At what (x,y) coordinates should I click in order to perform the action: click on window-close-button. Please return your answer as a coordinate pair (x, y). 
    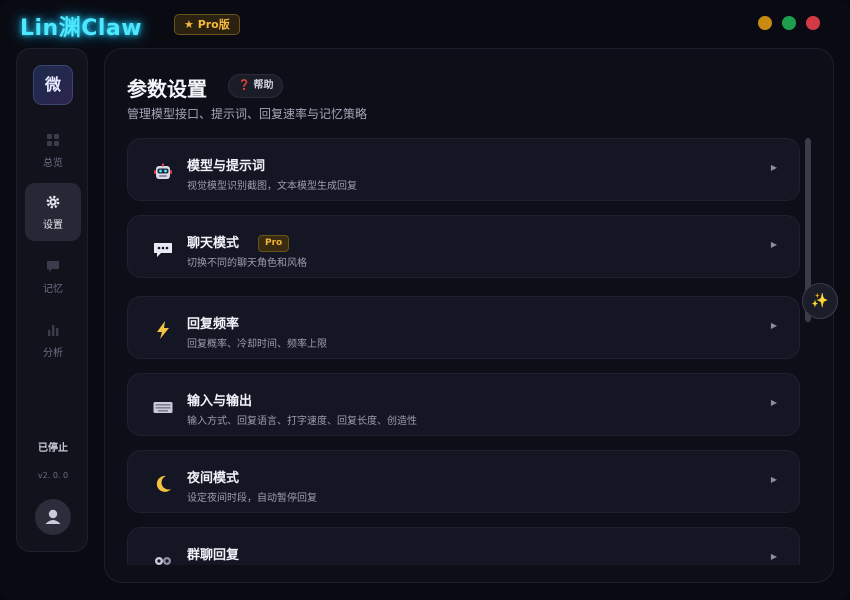
    Looking at the image, I should click on (813, 23).